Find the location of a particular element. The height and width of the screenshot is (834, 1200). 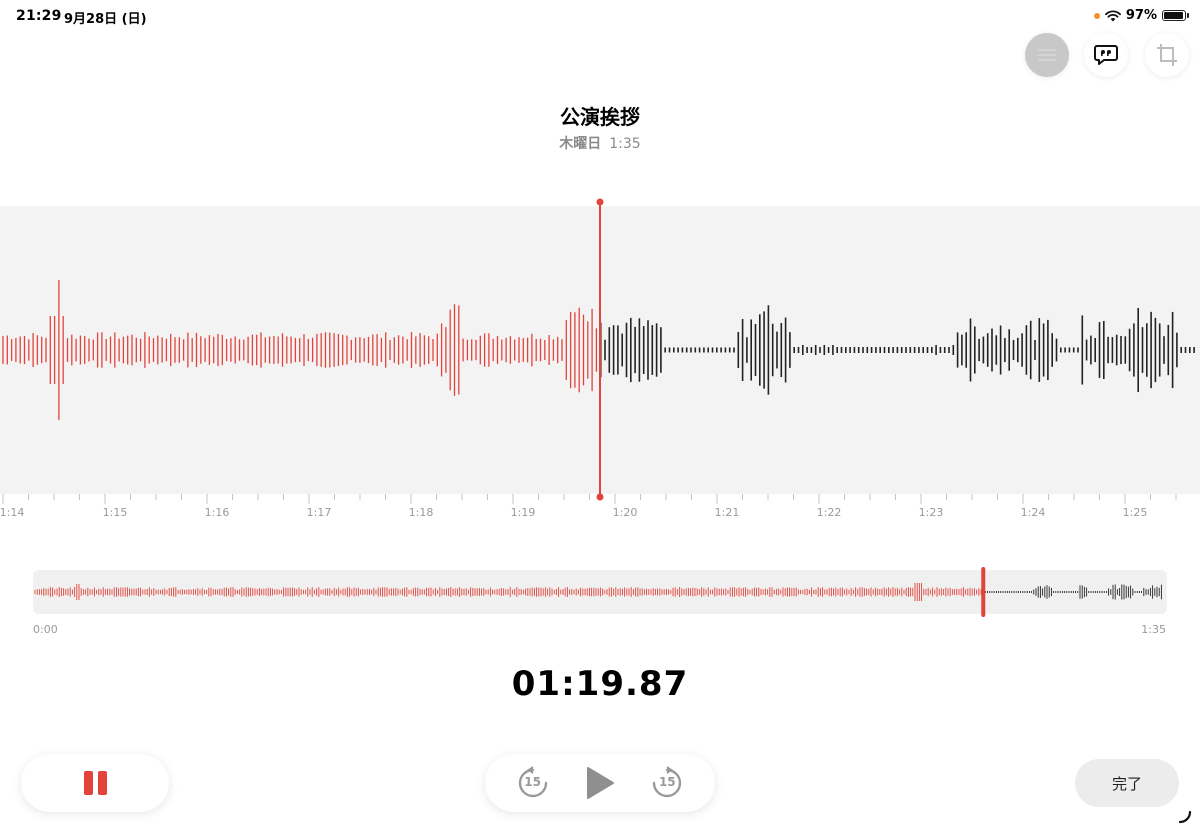

ruler-tick-label: 1:23 is located at coordinates (931, 512).